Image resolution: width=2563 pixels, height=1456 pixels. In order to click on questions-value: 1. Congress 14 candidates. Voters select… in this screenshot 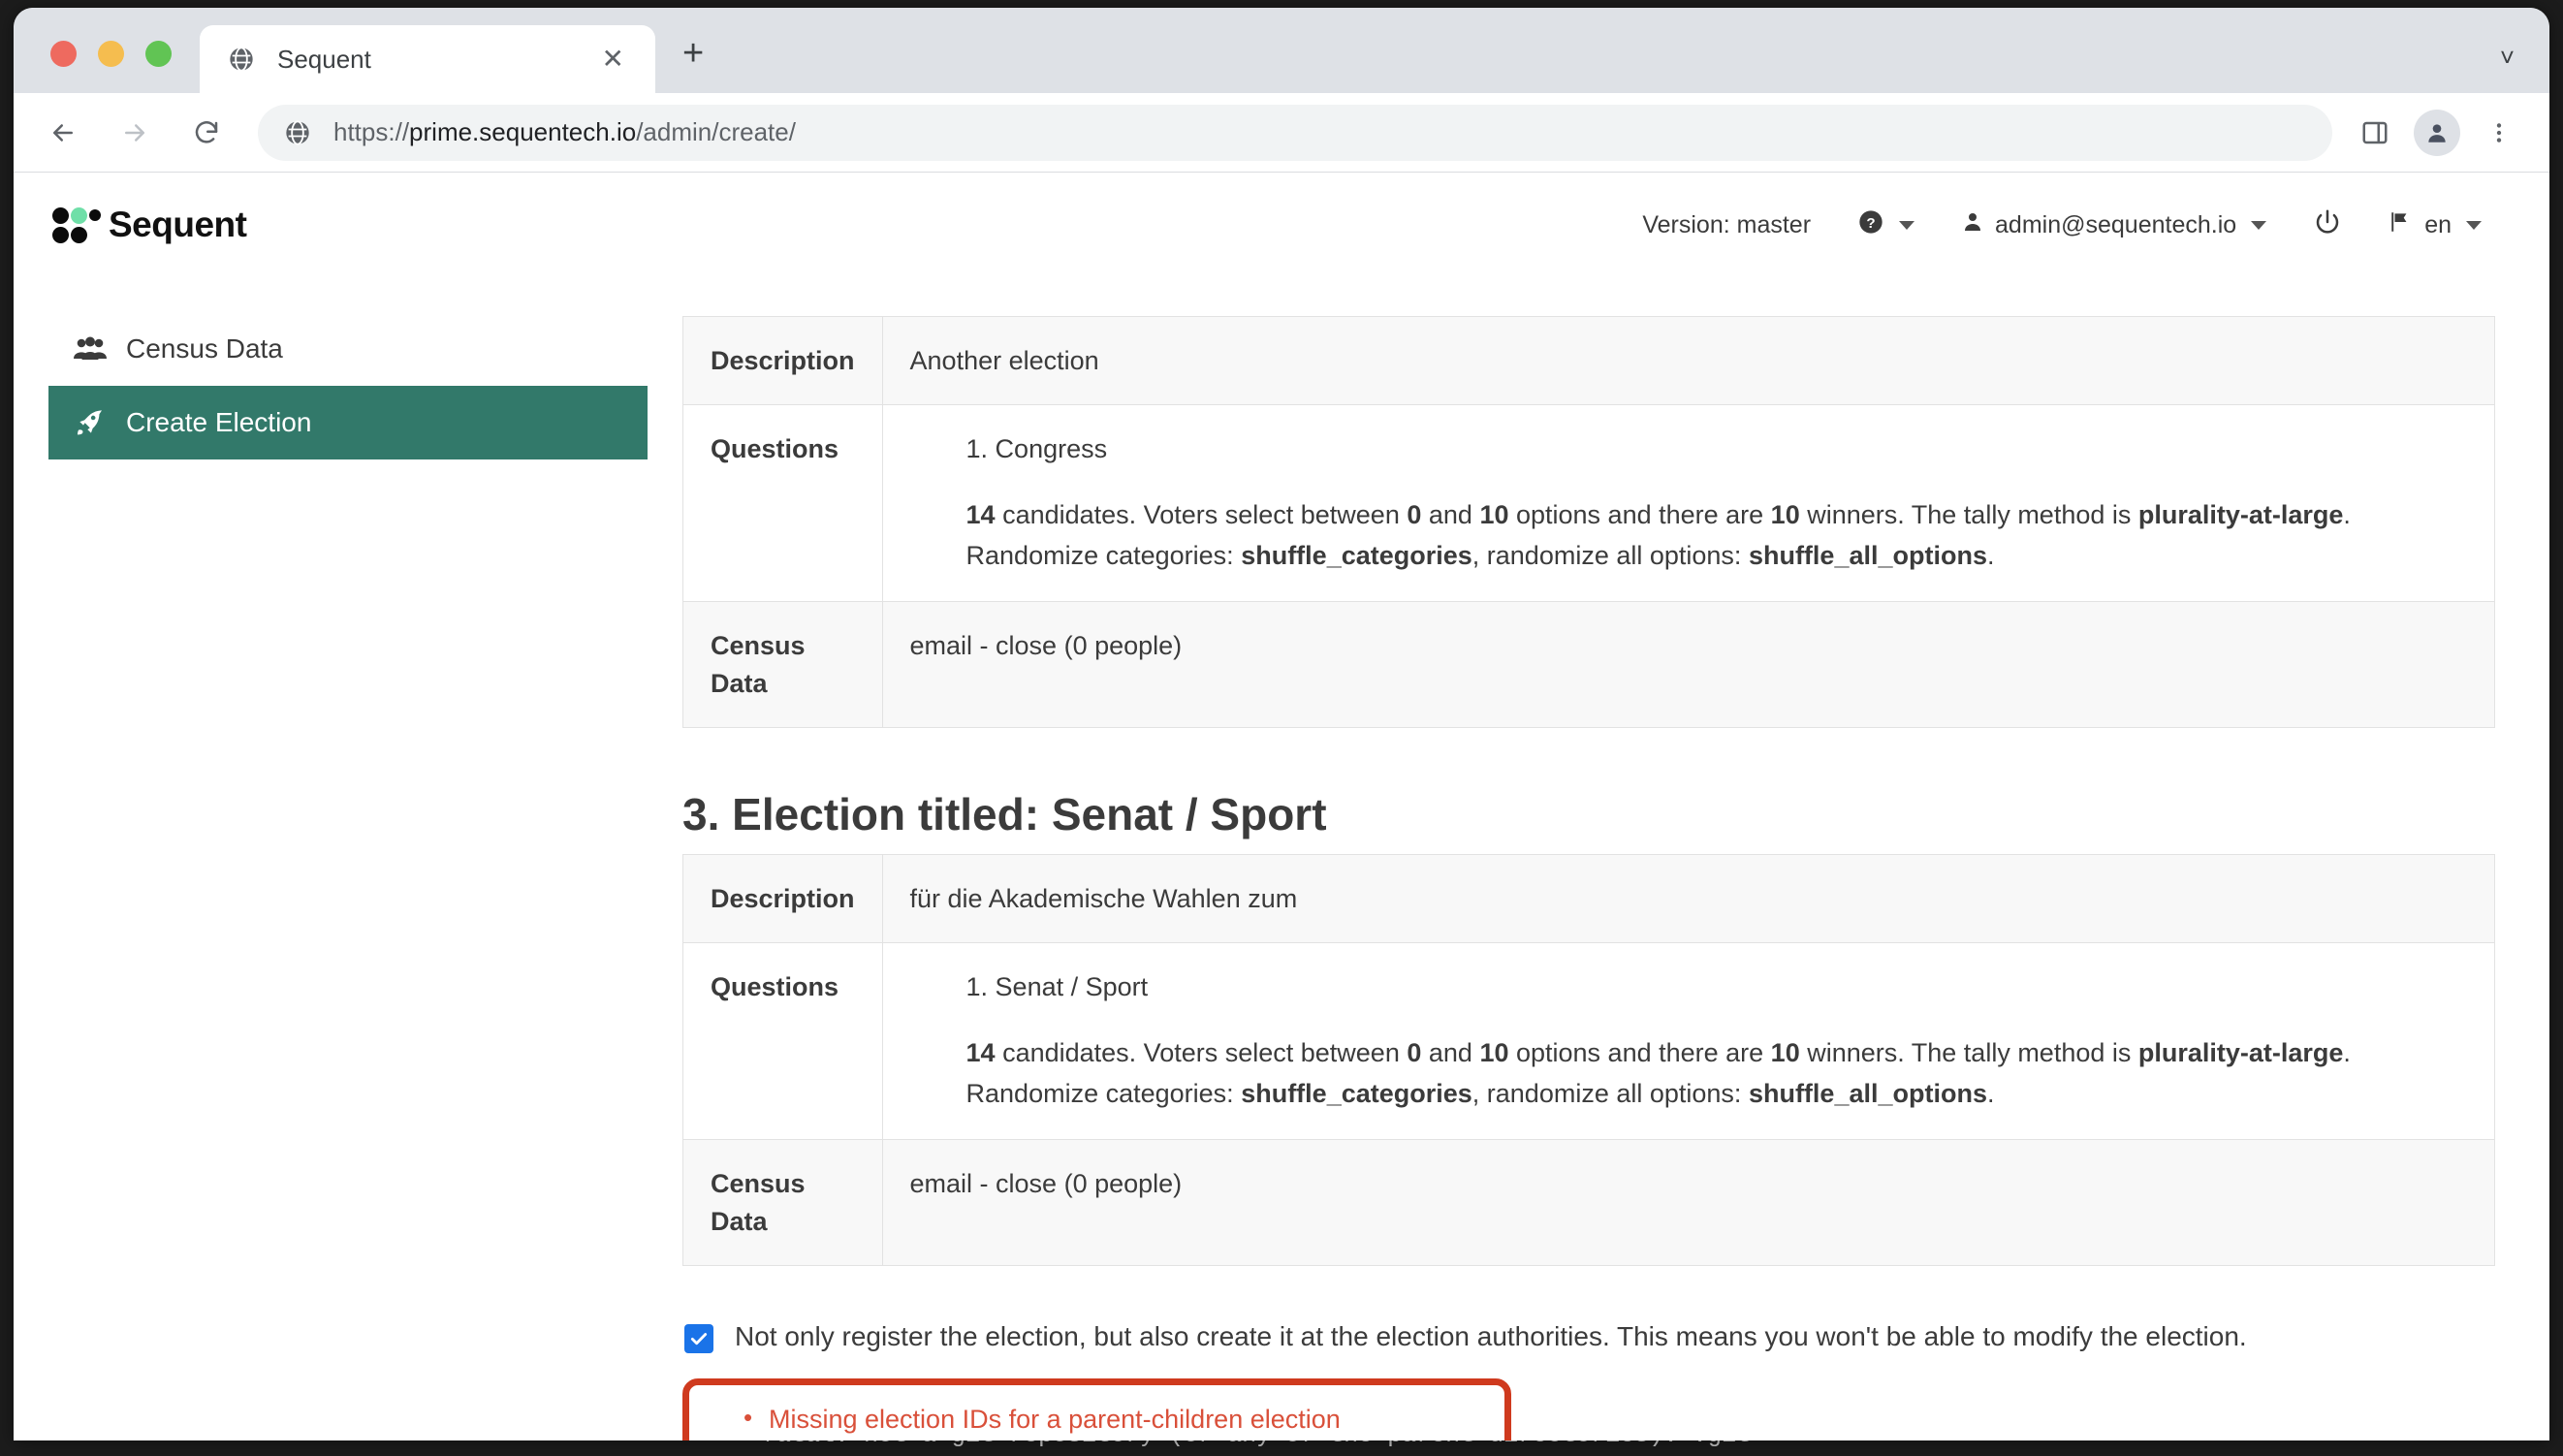, I will do `click(1688, 504)`.